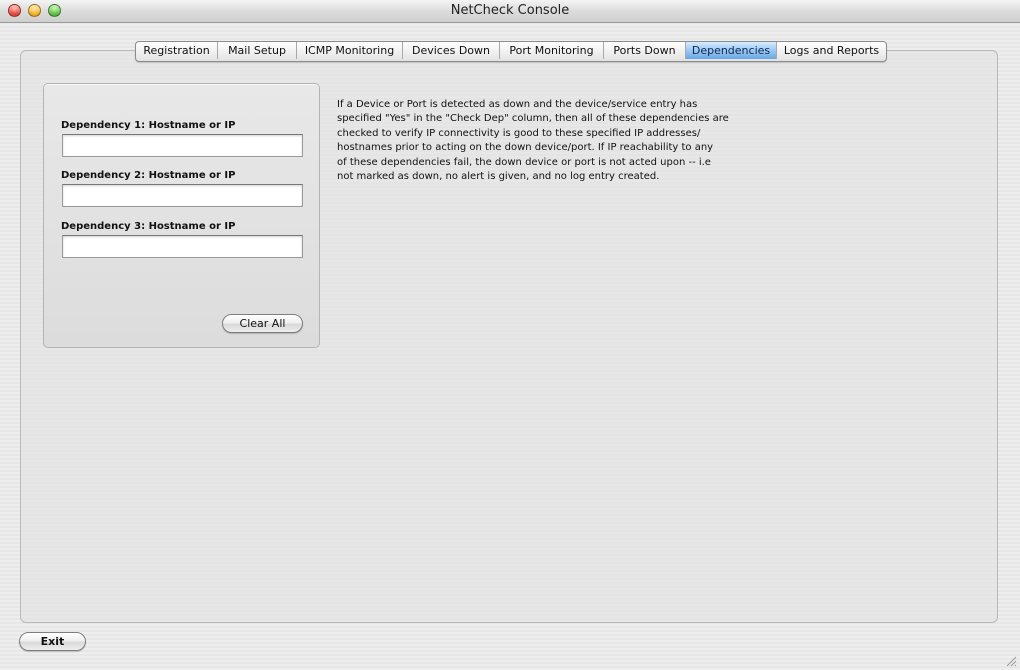 The height and width of the screenshot is (670, 1020). I want to click on tab-dependencies: Dependencies, so click(731, 50).